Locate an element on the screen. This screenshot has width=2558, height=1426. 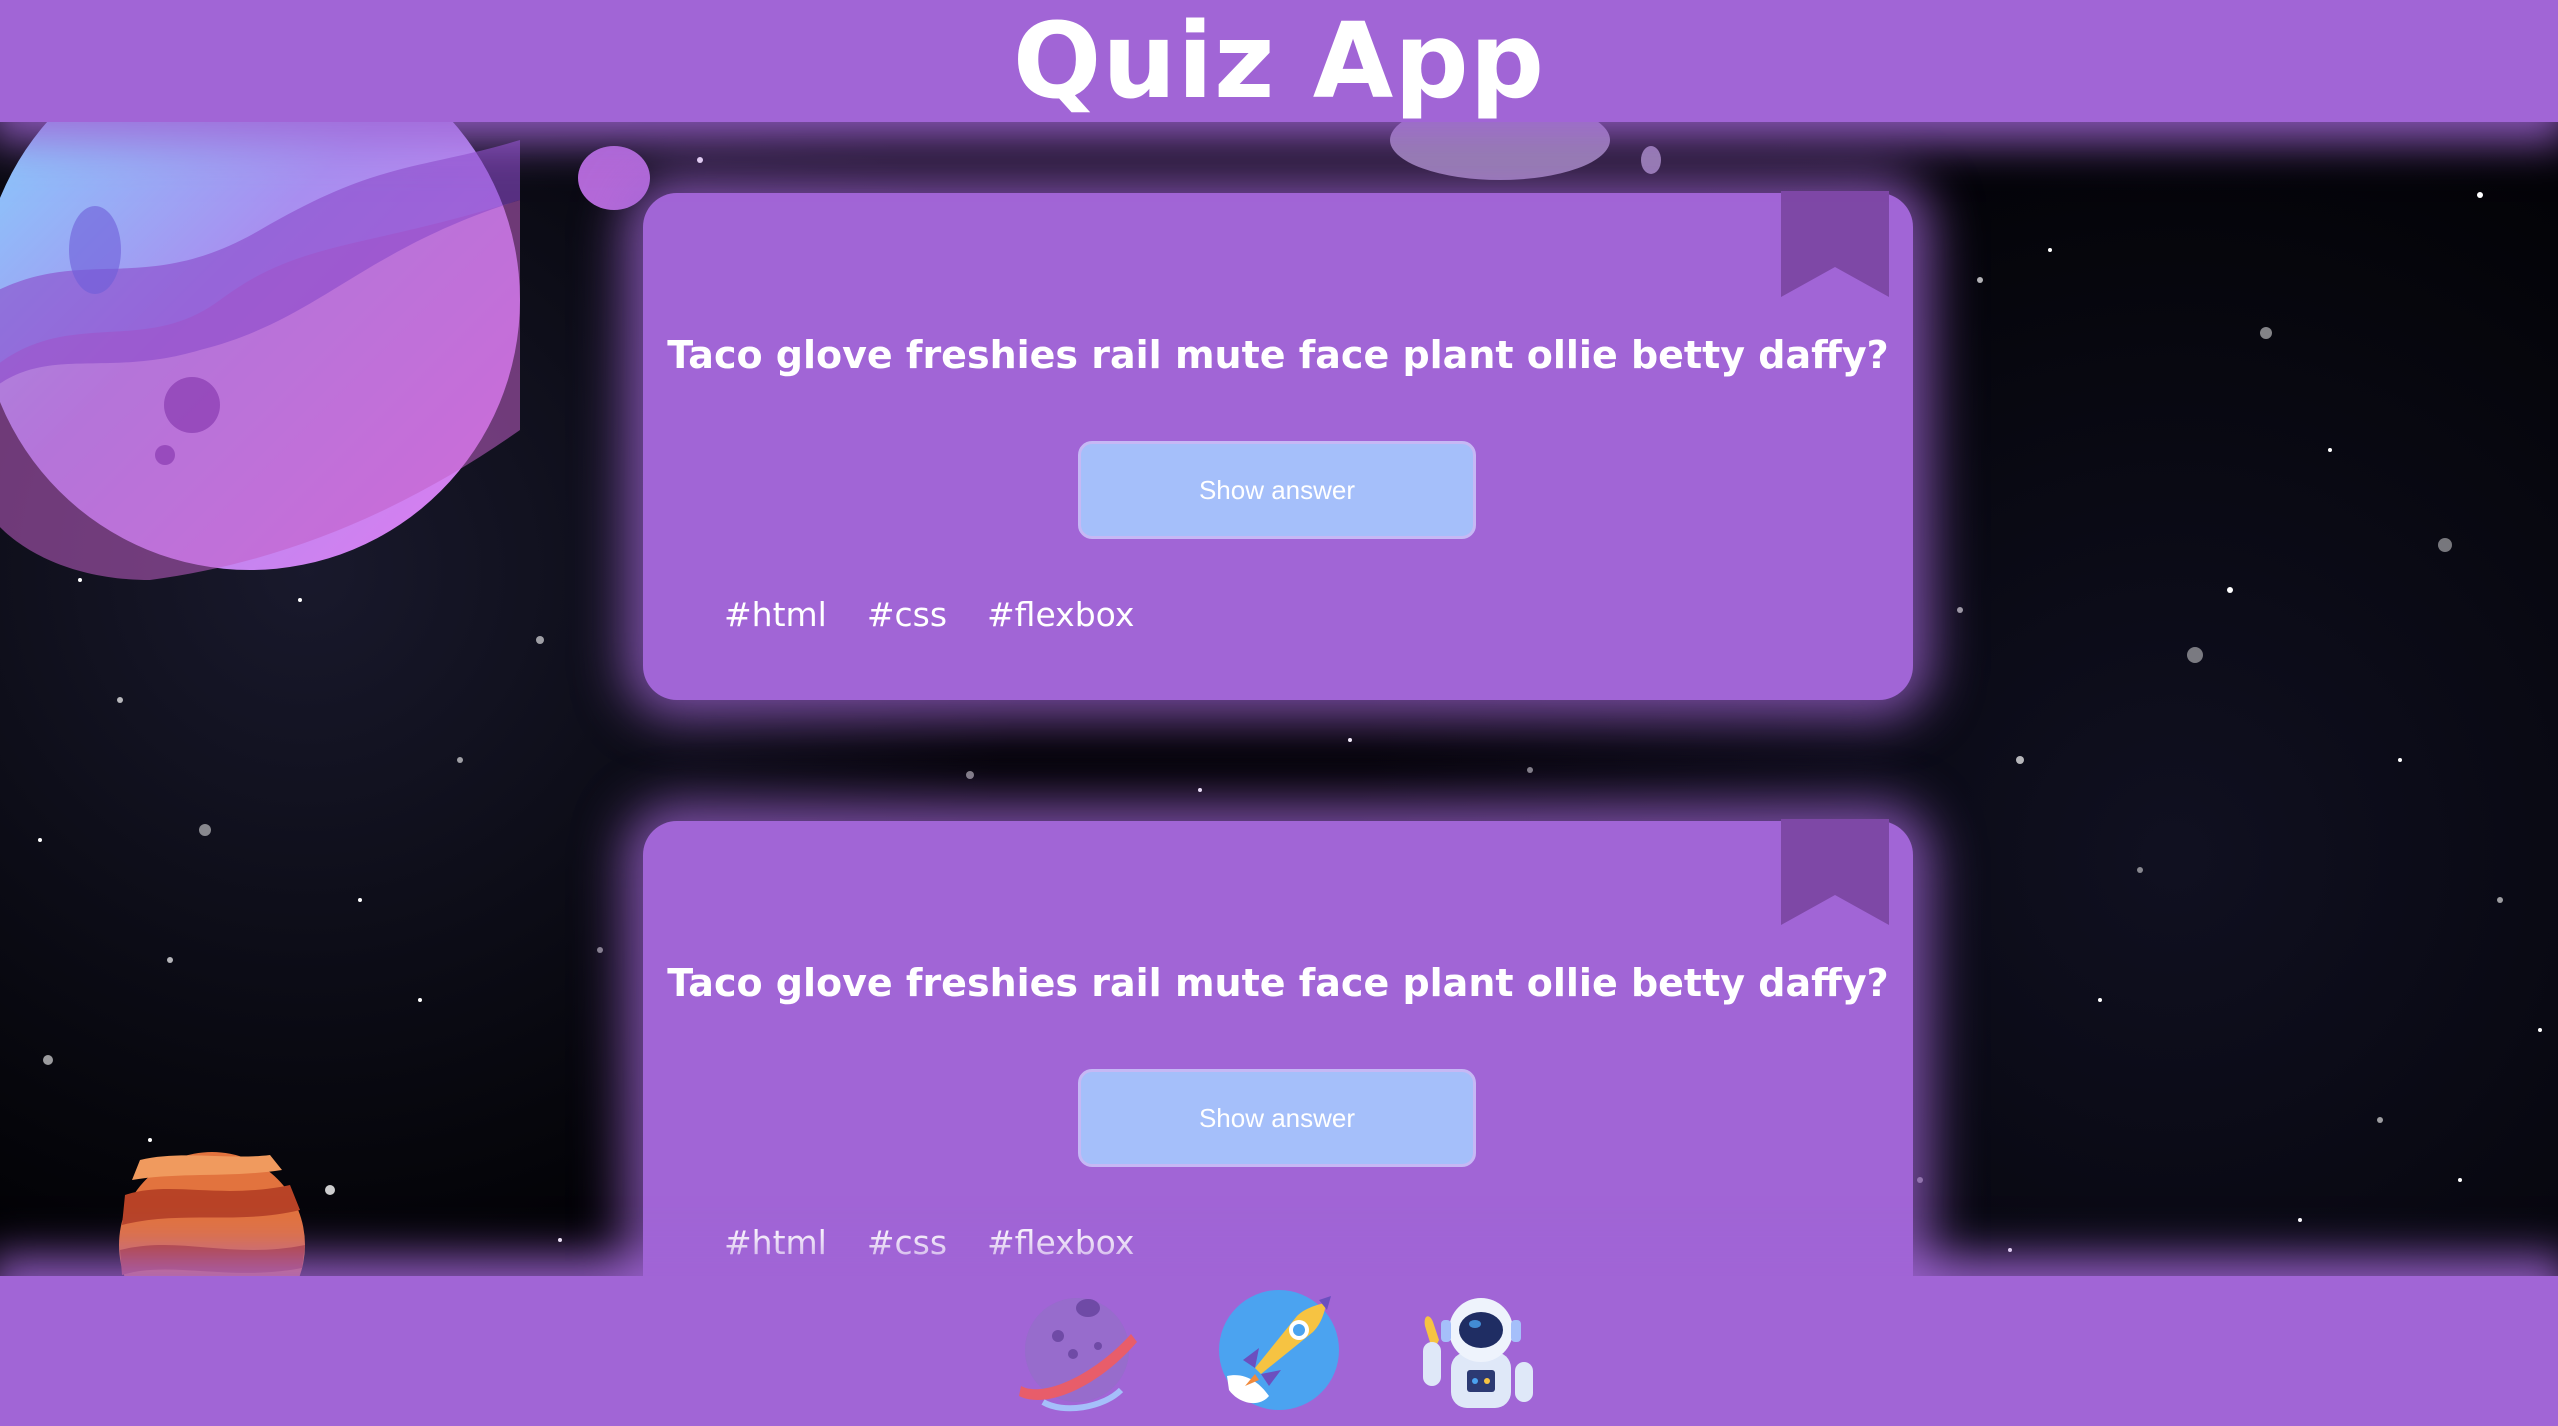
nav-astronaut-button is located at coordinates (1479, 1350).